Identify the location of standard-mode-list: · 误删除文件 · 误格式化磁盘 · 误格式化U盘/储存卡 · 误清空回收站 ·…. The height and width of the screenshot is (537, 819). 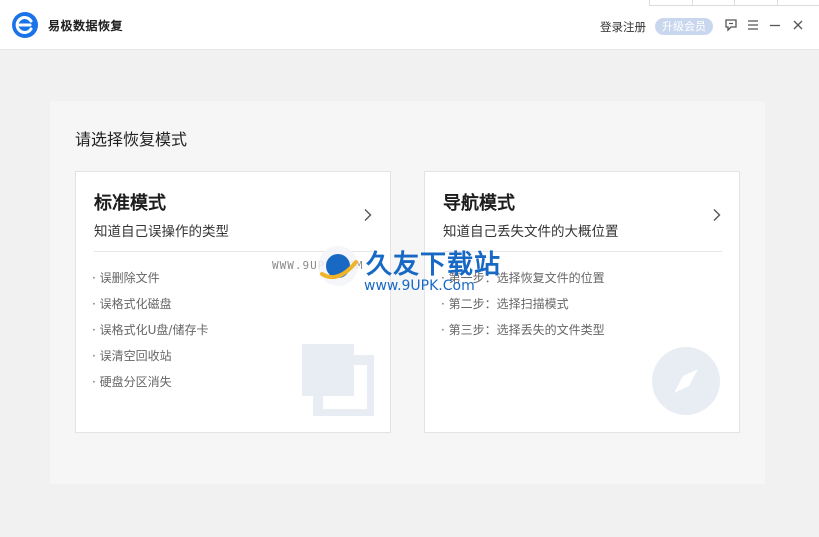
(150, 335).